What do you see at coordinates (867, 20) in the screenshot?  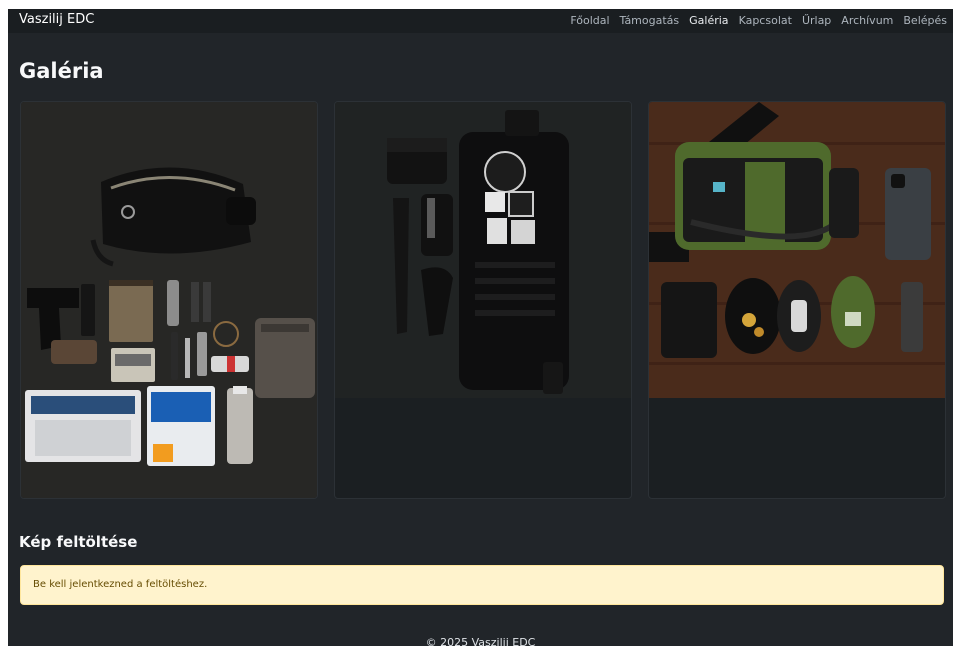 I see `nav-link-archive: Archívum` at bounding box center [867, 20].